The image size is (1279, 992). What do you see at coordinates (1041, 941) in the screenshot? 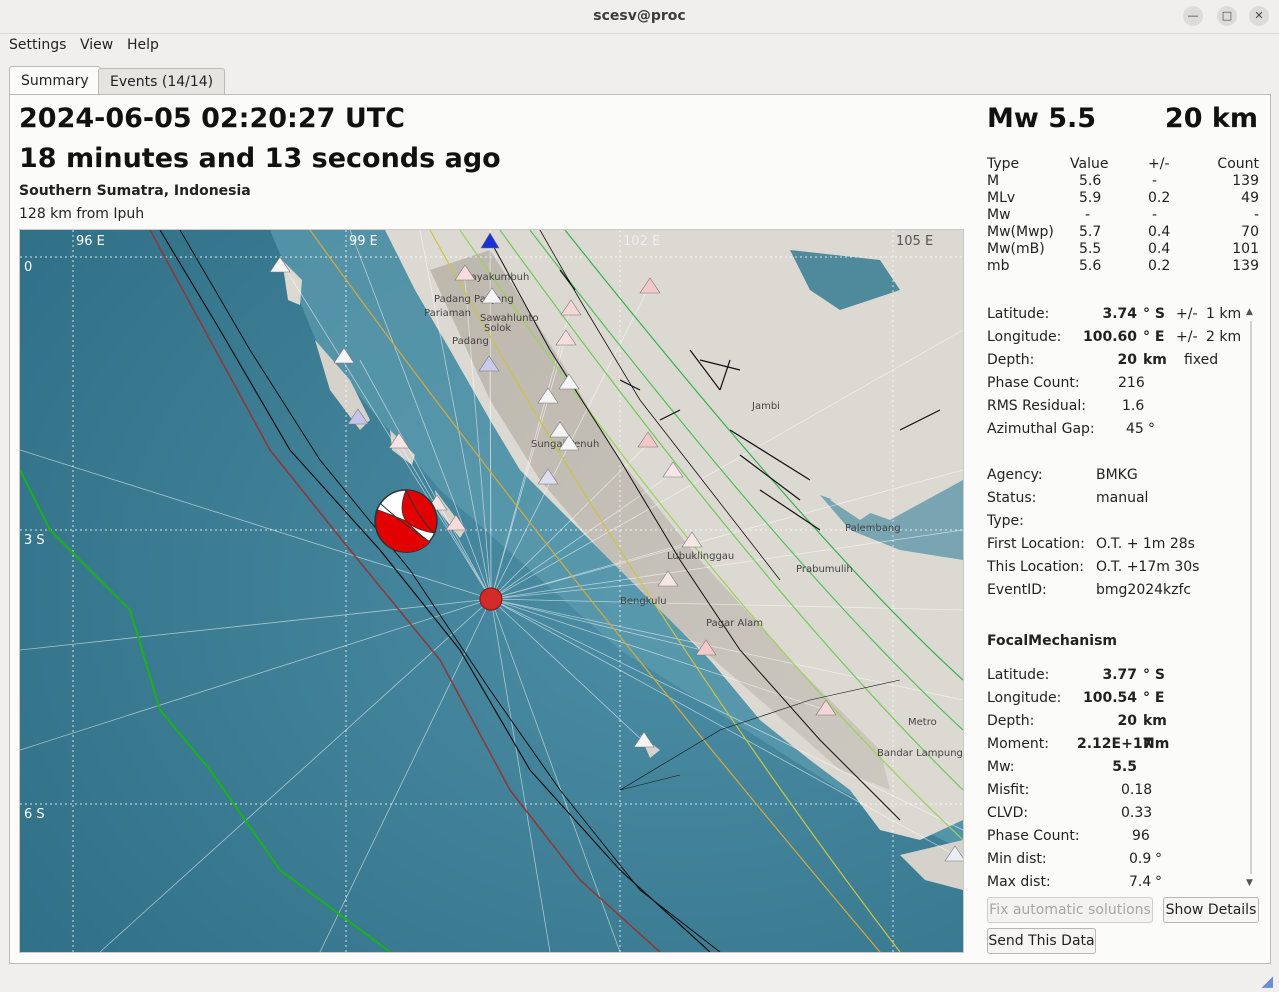
I see `send-this-data-button: Send This Data` at bounding box center [1041, 941].